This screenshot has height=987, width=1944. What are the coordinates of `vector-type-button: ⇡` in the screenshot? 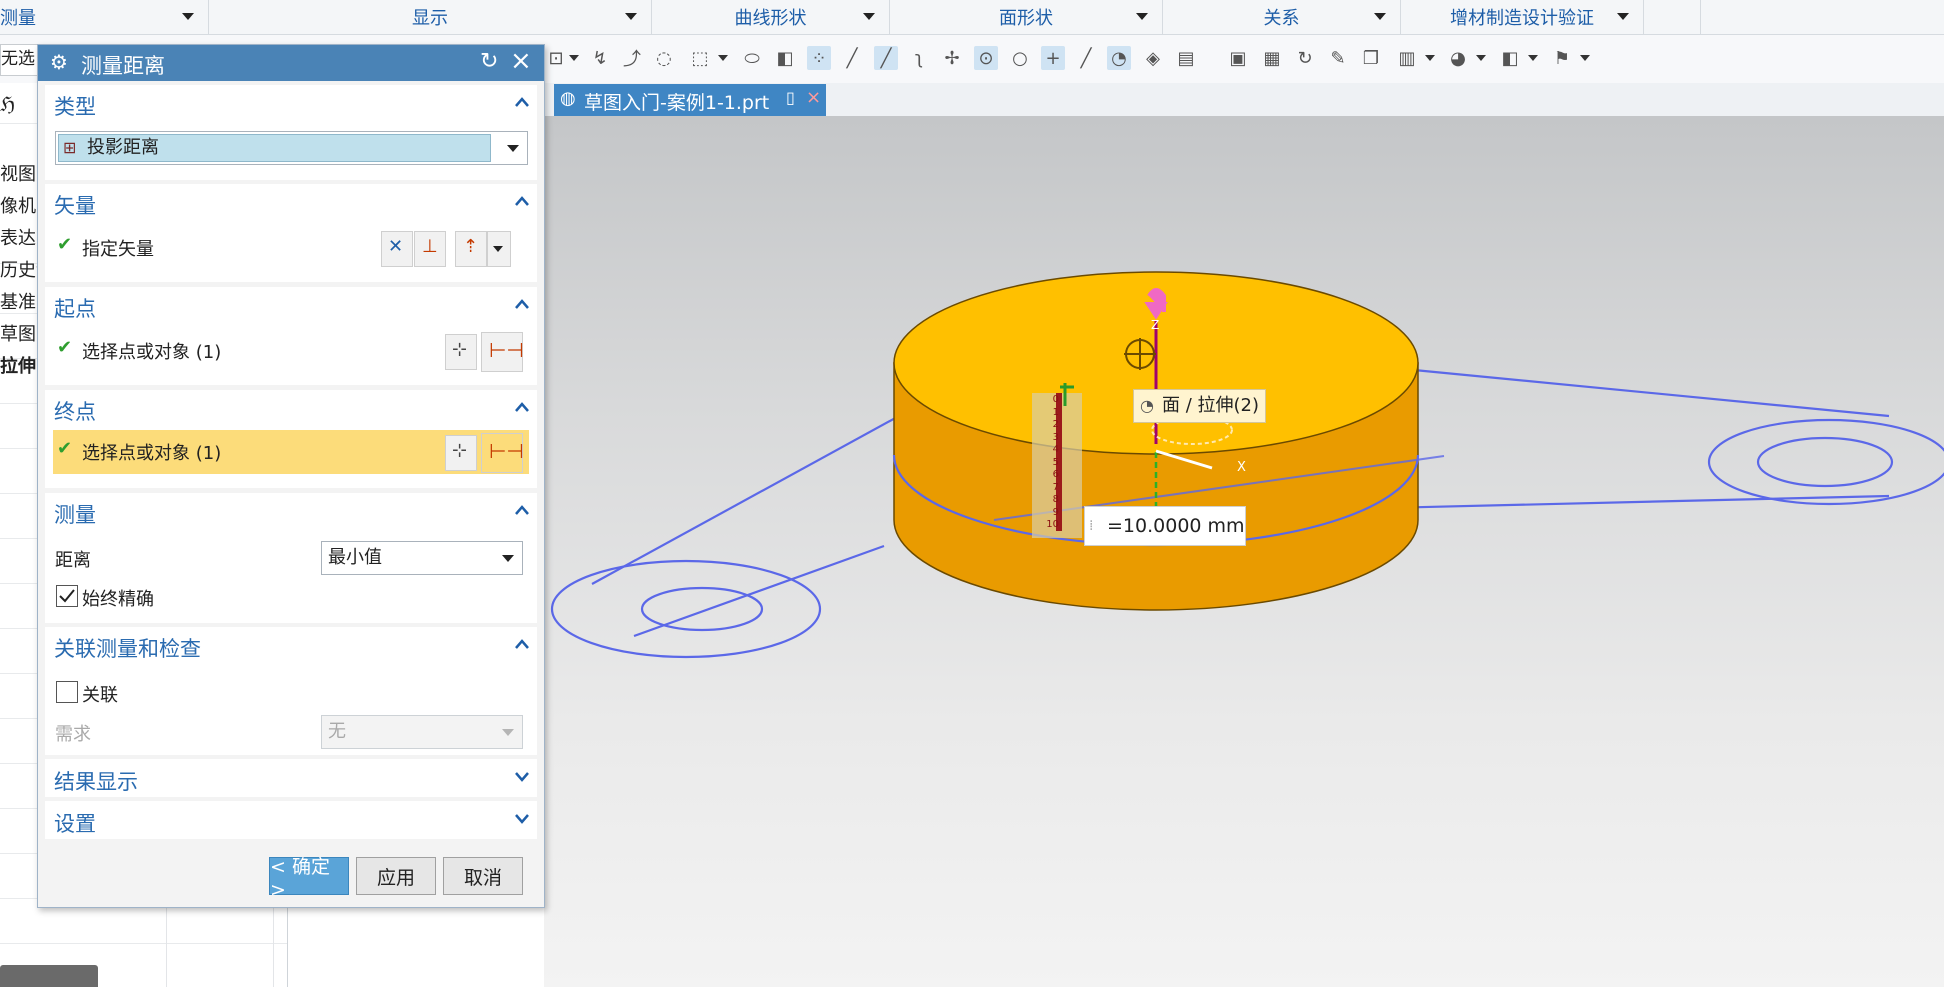 It's located at (471, 249).